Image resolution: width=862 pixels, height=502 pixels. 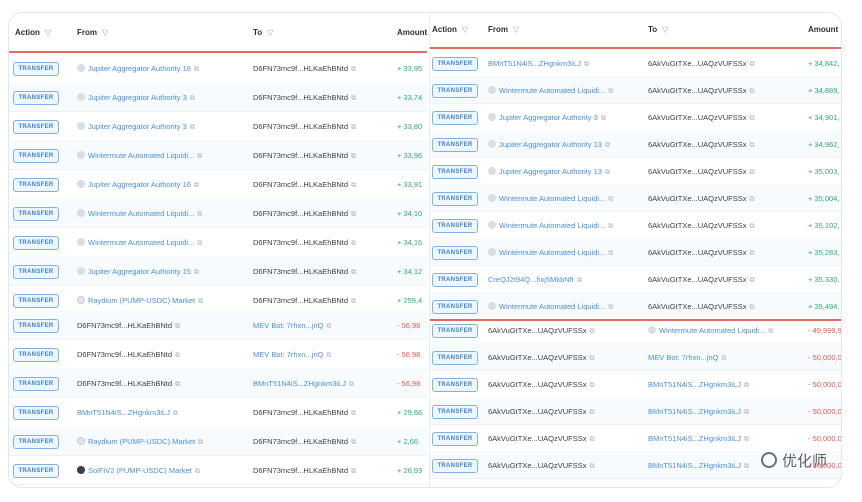 I want to click on from-cell: CreQJ2t94Q...hxj5MkbNft ⧉, so click(x=535, y=280).